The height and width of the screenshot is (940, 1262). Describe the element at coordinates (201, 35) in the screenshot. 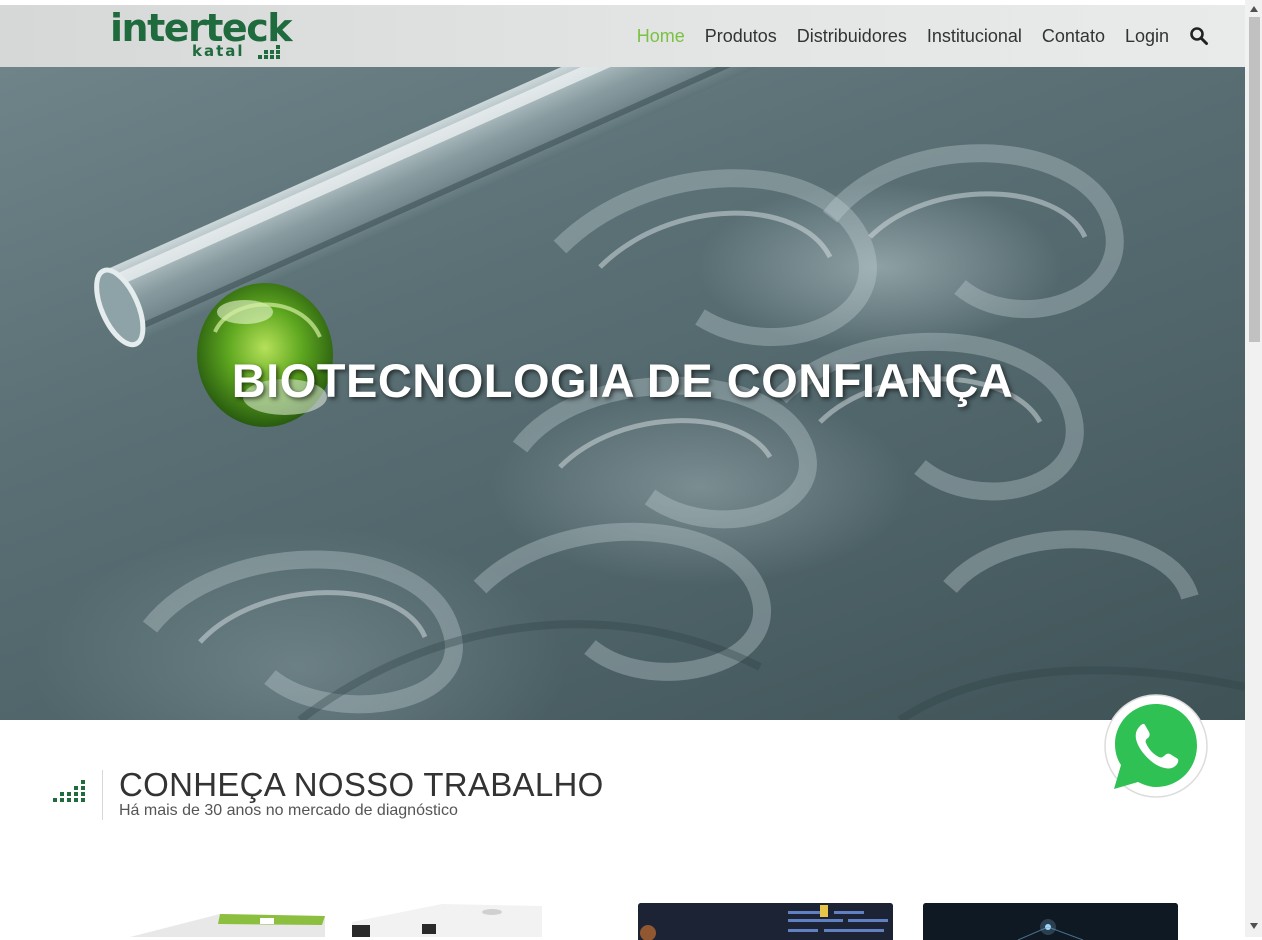

I see `logo: interteck katal` at that location.